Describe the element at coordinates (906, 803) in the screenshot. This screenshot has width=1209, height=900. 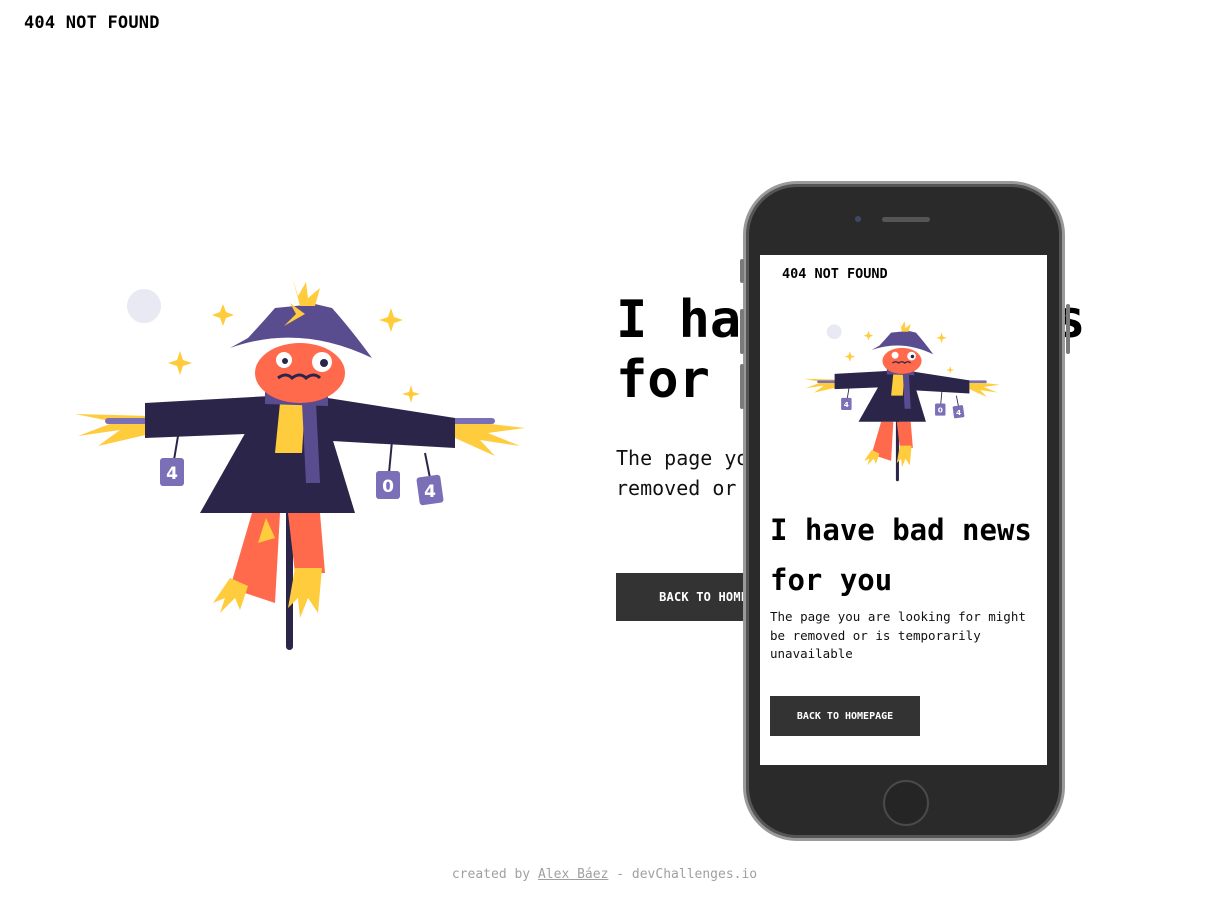
I see `phone-home-button` at that location.